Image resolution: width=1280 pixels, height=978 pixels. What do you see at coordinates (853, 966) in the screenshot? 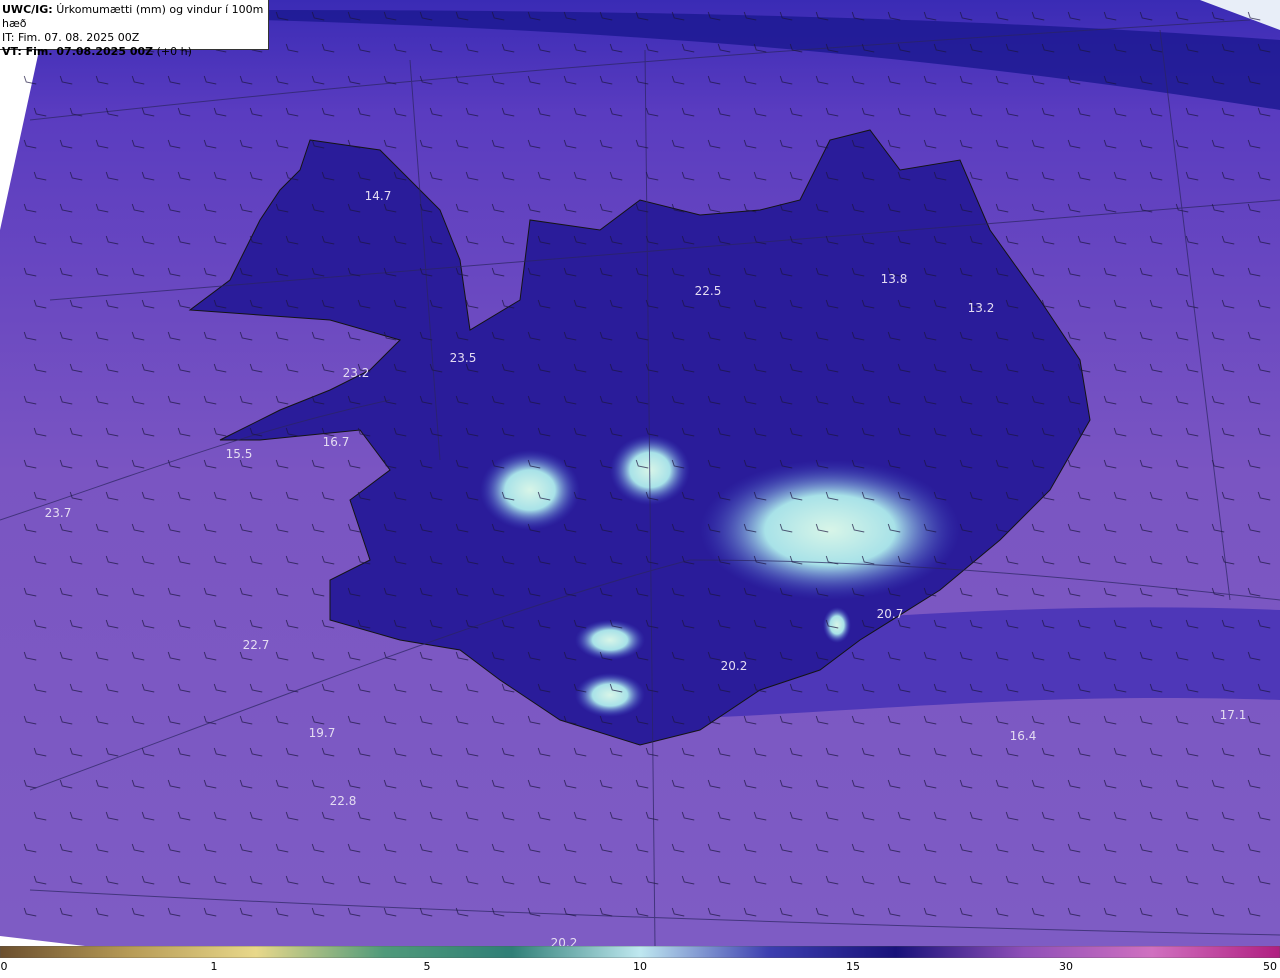
I see `colorbar-tick: 15` at bounding box center [853, 966].